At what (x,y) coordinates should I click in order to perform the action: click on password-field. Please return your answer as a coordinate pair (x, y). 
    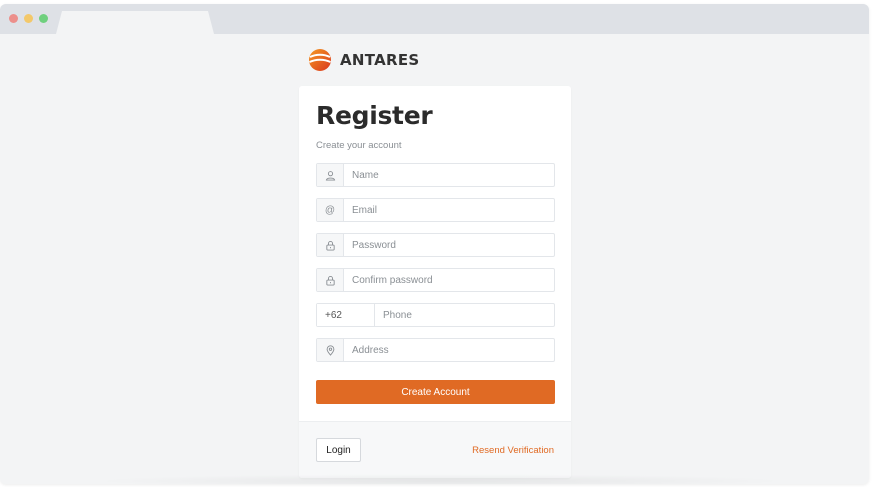
    Looking at the image, I should click on (435, 245).